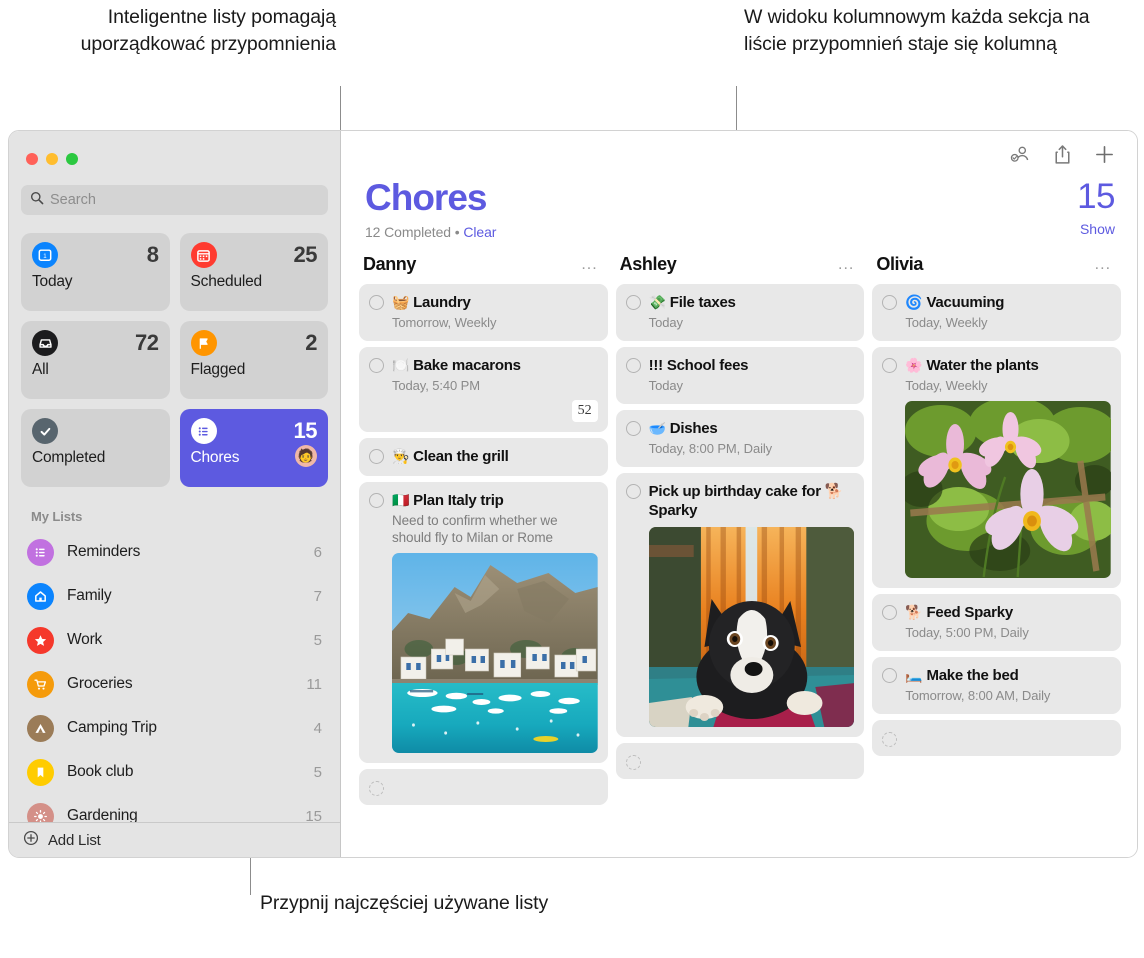 This screenshot has width=1144, height=958. I want to click on checkmark-icon, so click(45, 431).